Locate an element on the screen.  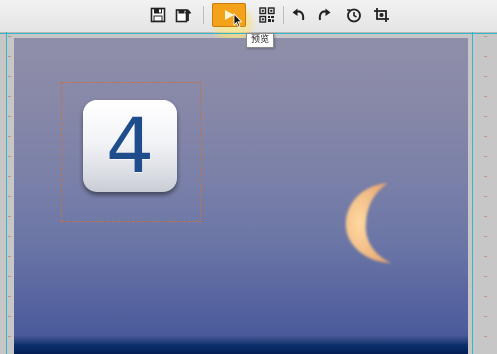
save-icon is located at coordinates (158, 15).